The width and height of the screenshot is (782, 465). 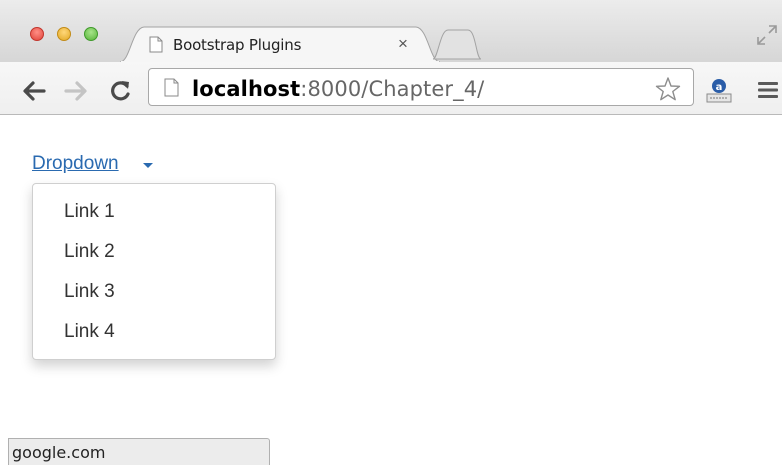 What do you see at coordinates (89, 332) in the screenshot?
I see `dropdown-item-link-4: Link 4` at bounding box center [89, 332].